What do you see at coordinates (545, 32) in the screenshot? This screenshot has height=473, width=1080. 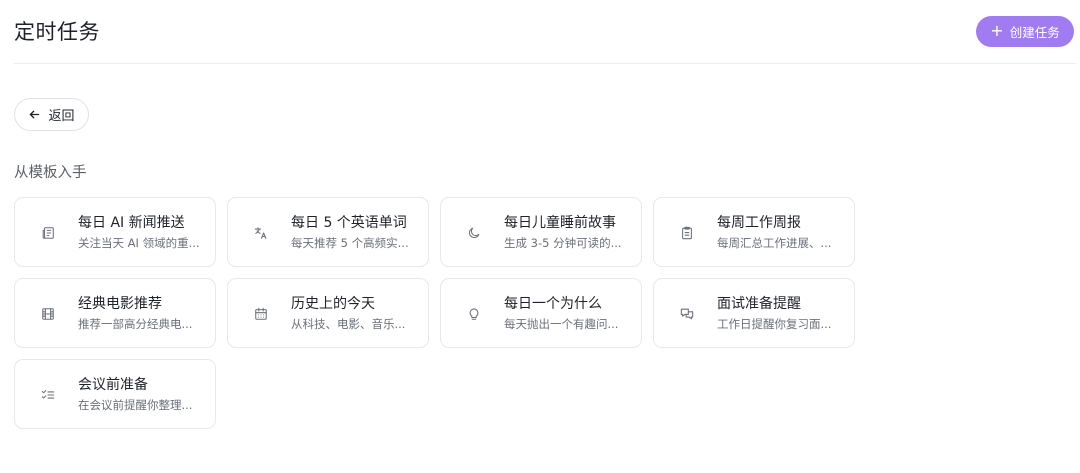 I see `header: 定时任务 + 创建任务` at bounding box center [545, 32].